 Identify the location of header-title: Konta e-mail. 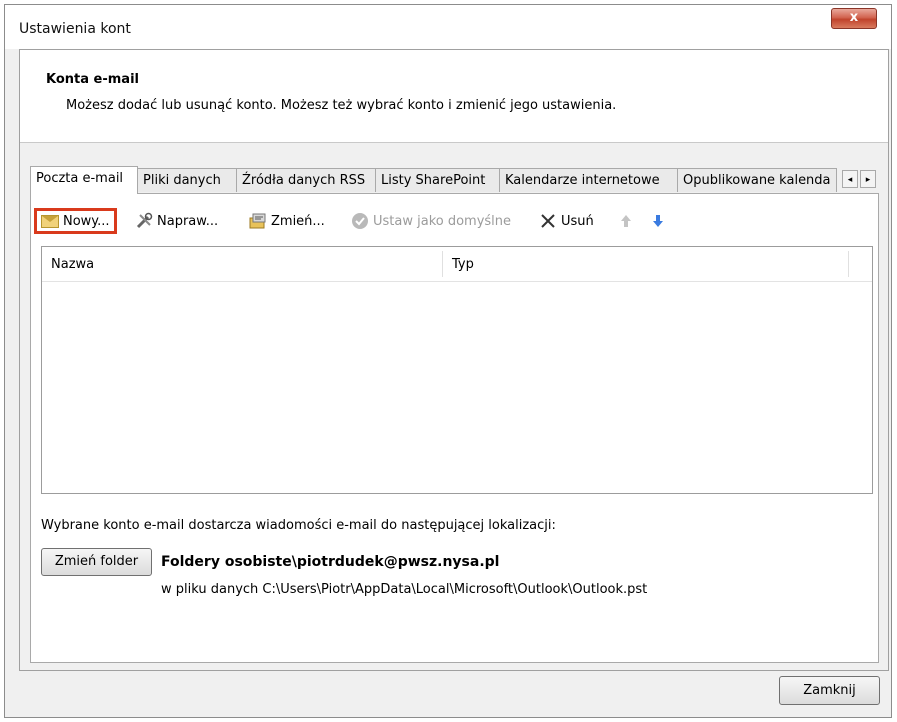
(92, 79).